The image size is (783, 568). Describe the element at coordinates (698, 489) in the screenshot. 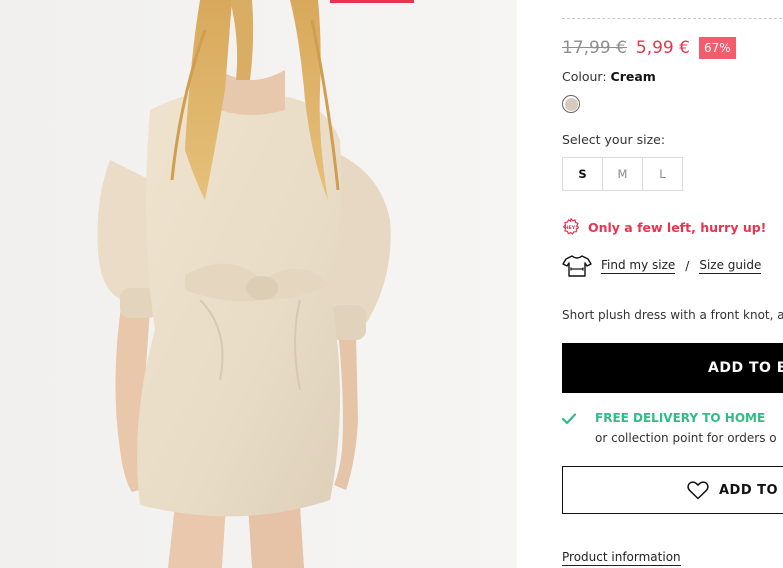

I see `heart-icon` at that location.